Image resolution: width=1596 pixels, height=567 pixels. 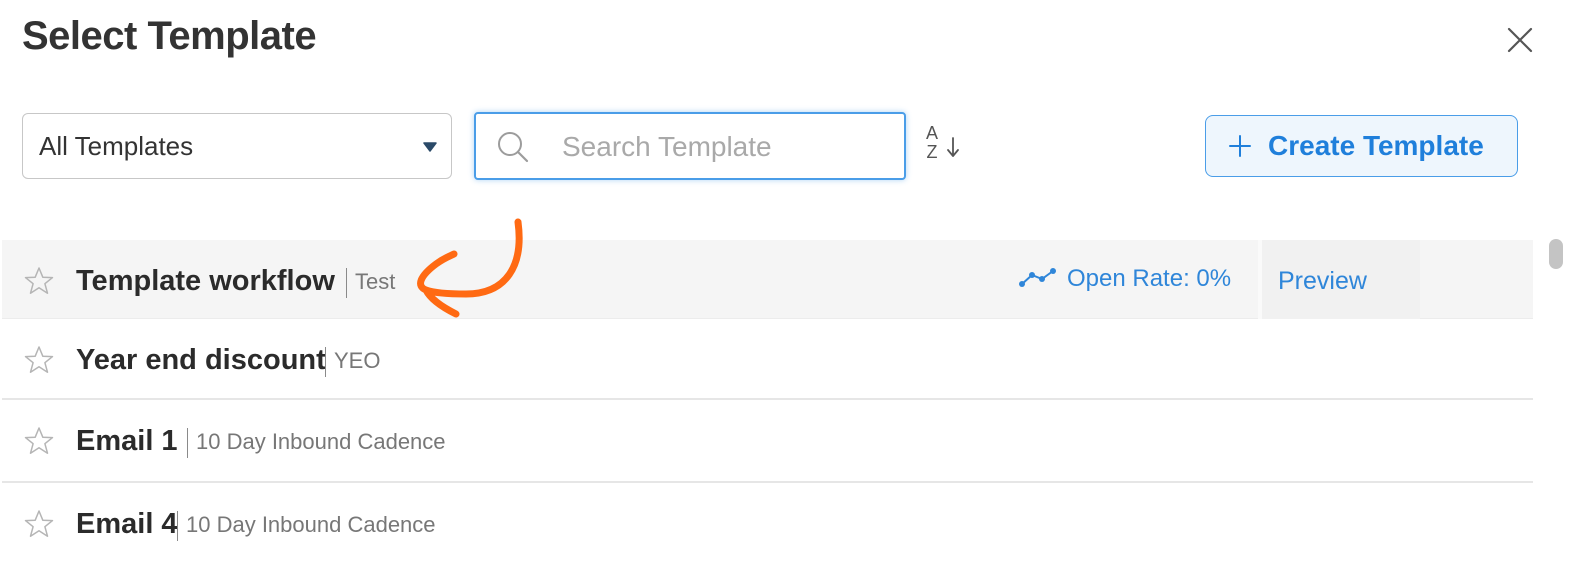 I want to click on template-name: Email 4, so click(x=127, y=524).